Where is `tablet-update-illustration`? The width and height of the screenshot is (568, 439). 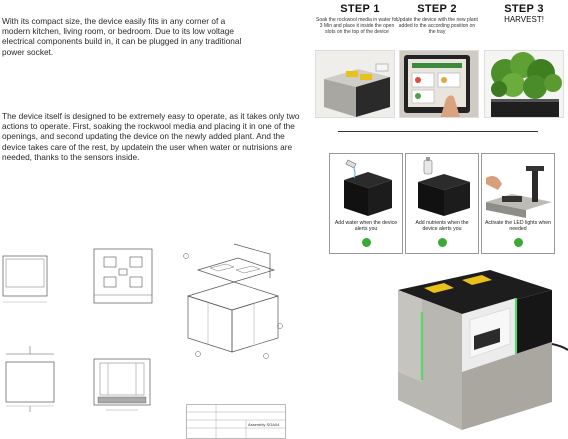
tablet-update-illustration is located at coordinates (439, 84).